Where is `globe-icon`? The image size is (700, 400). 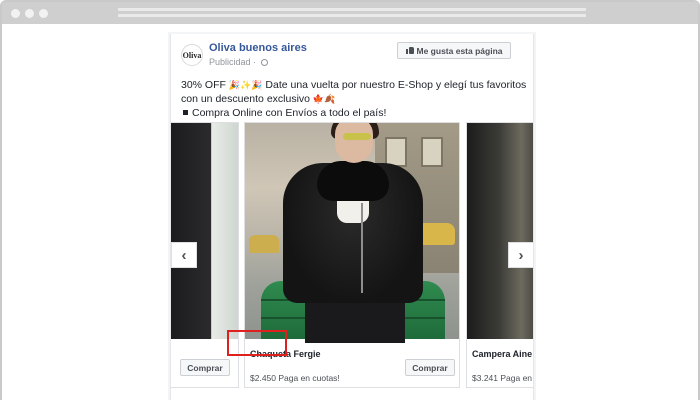 globe-icon is located at coordinates (264, 62).